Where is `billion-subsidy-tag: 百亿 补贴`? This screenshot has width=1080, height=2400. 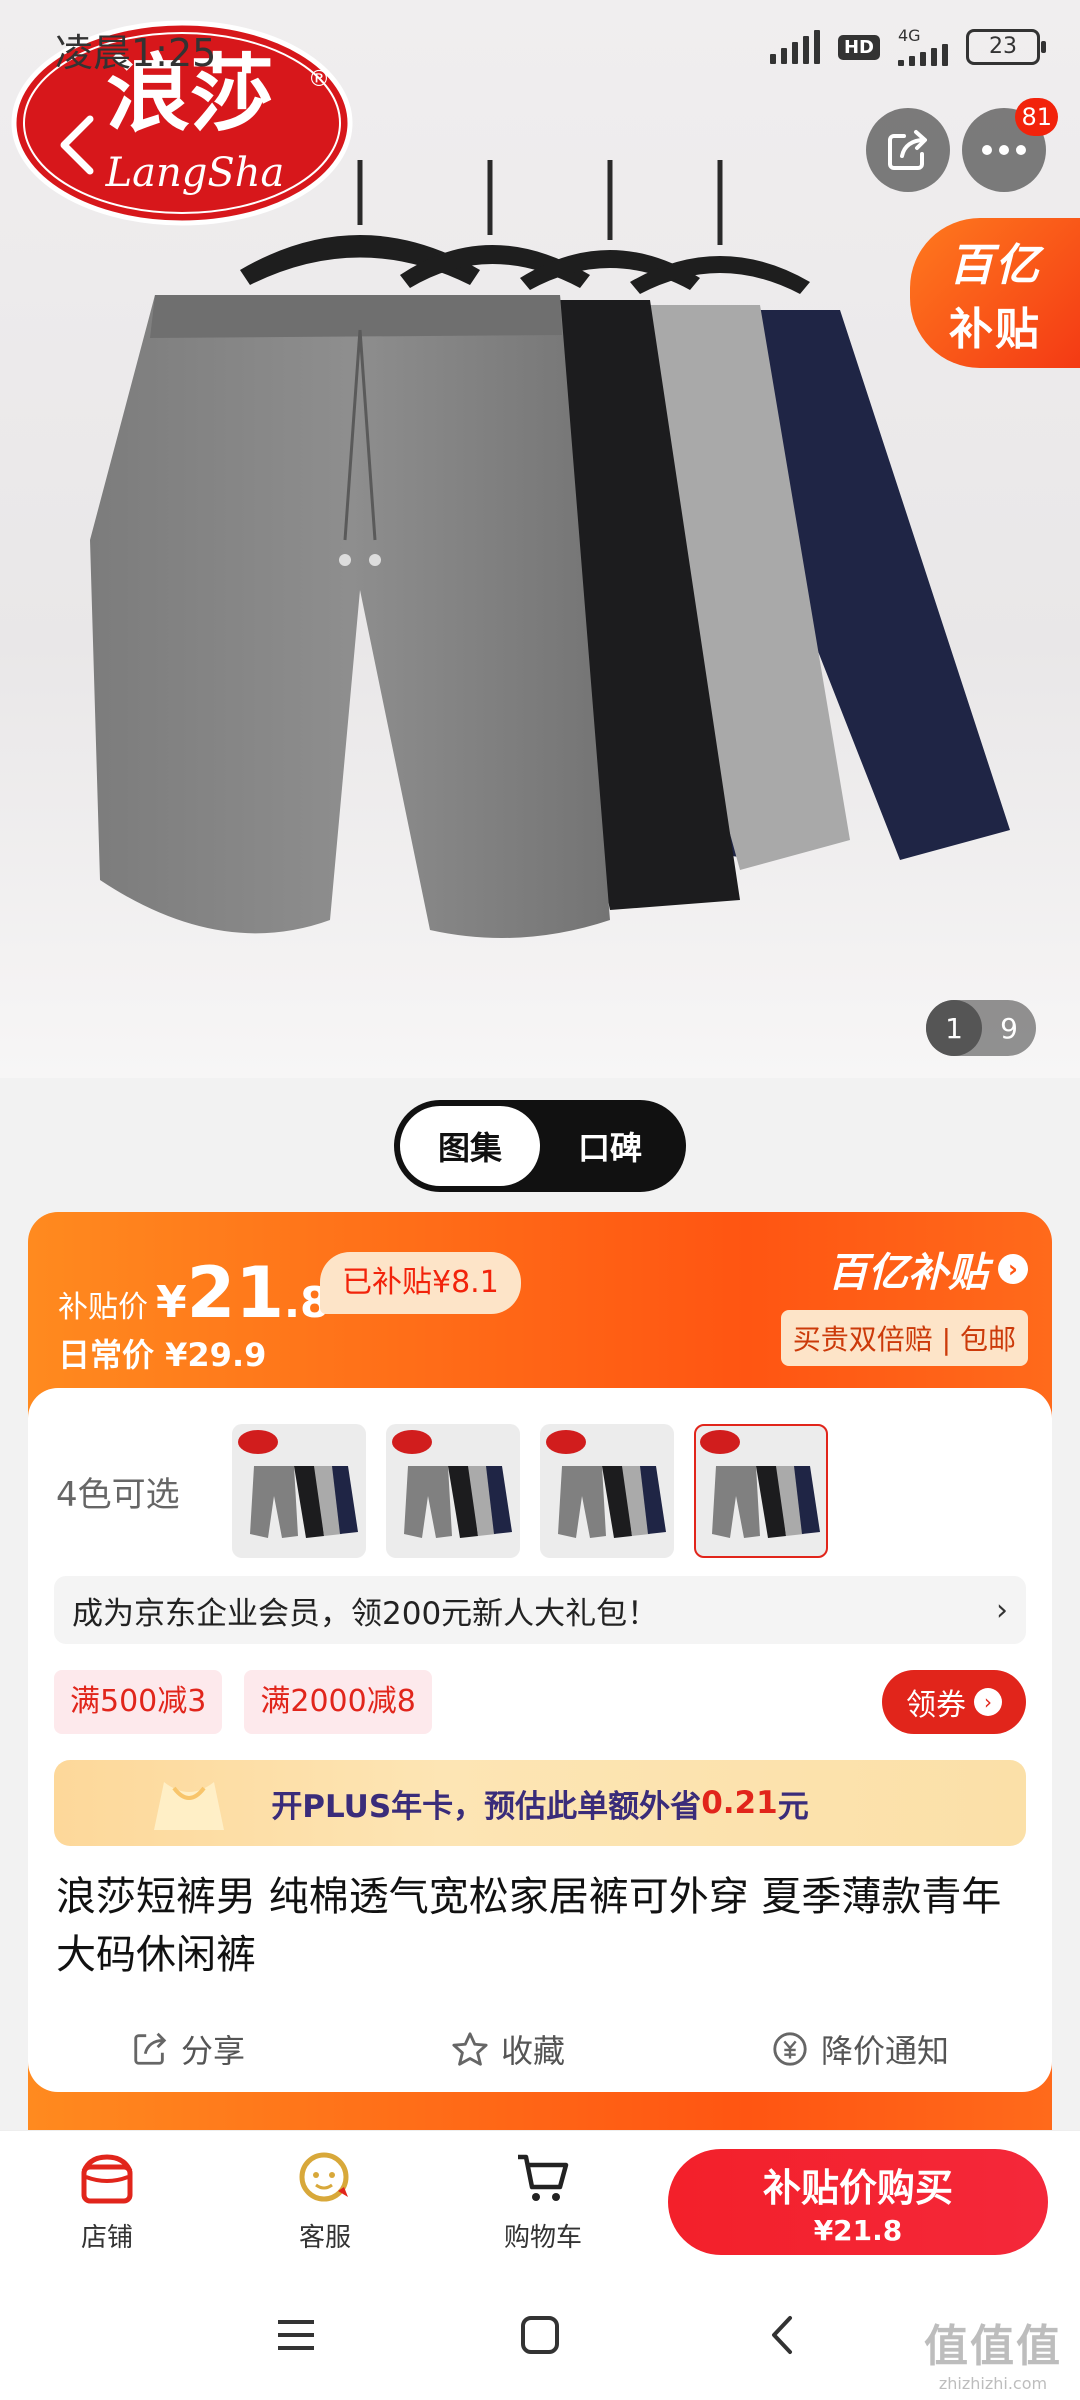 billion-subsidy-tag: 百亿 补贴 is located at coordinates (995, 293).